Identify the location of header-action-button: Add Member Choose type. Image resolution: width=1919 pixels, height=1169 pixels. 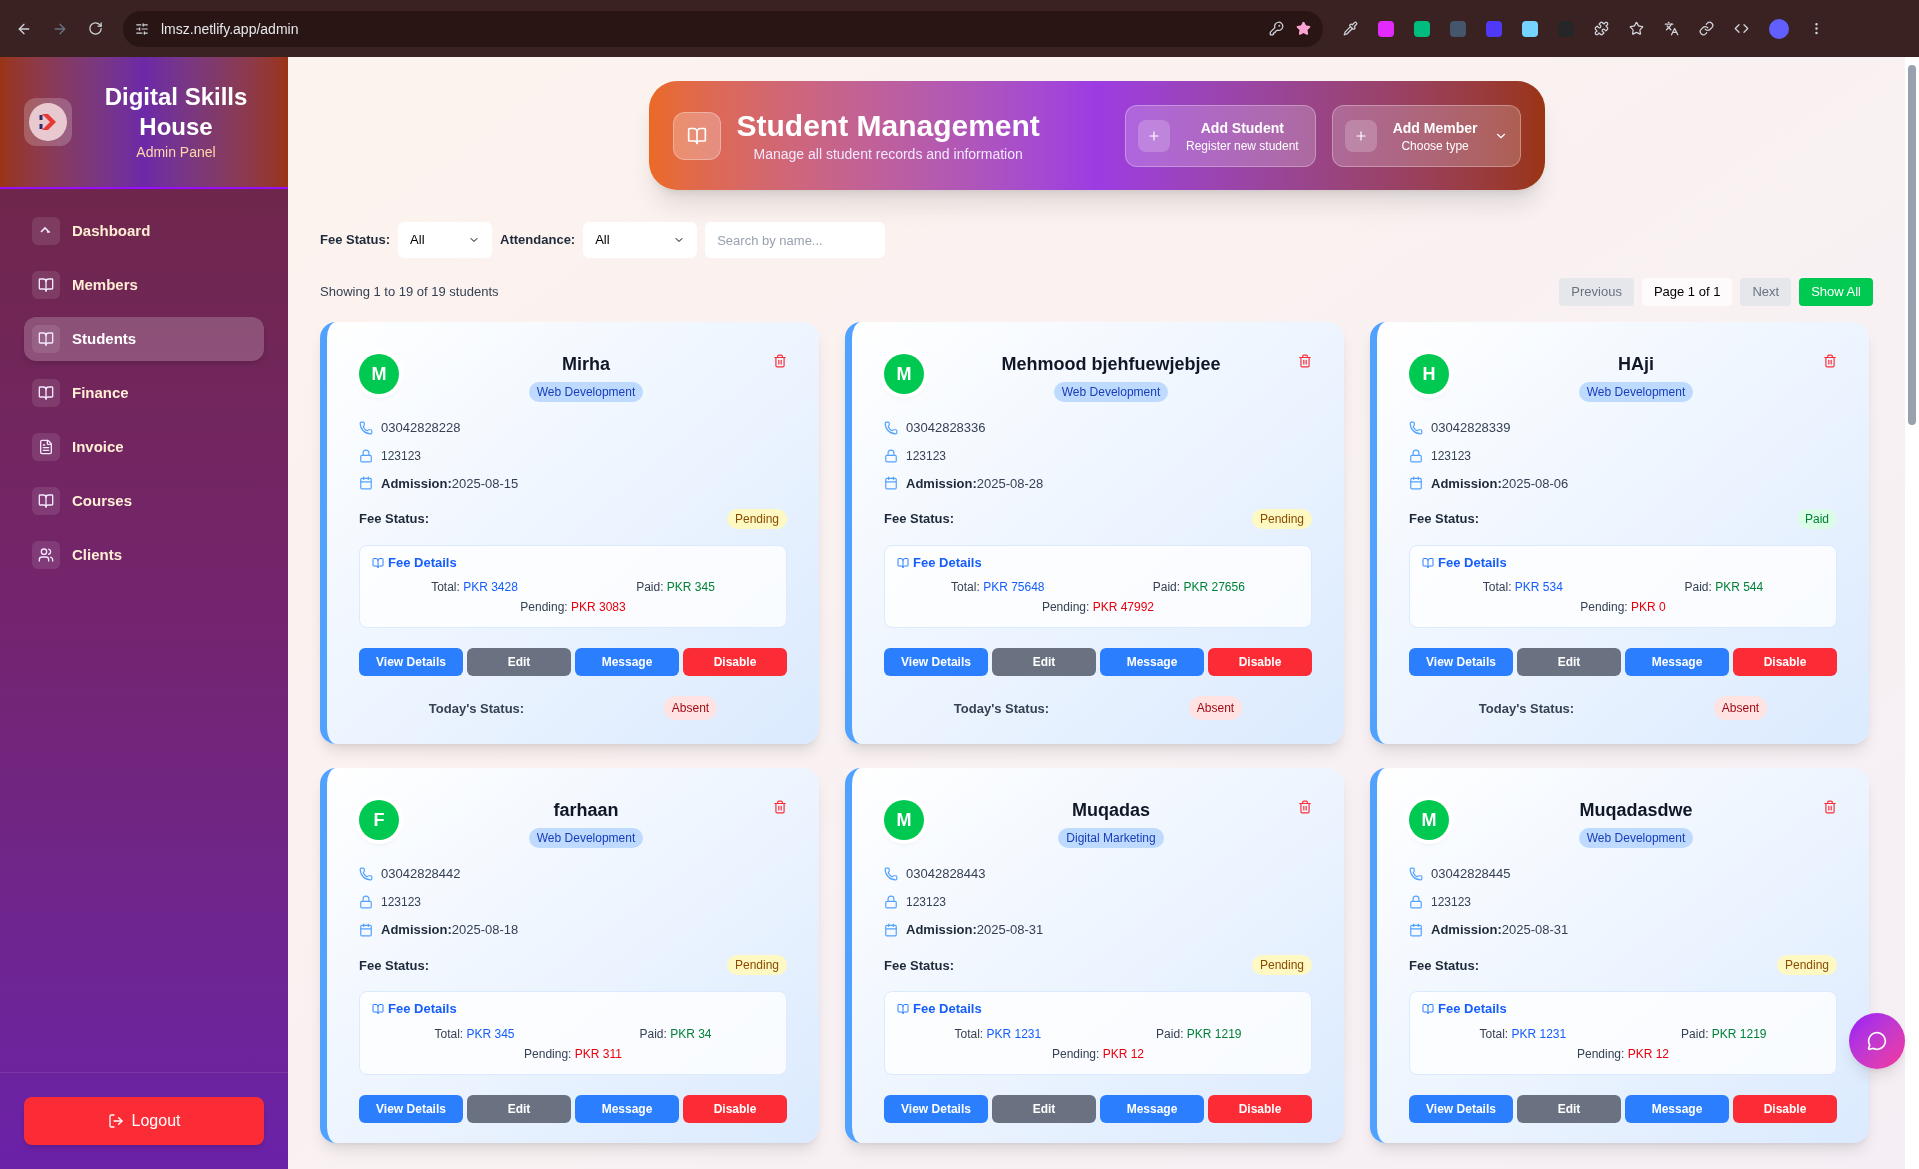
(1426, 135).